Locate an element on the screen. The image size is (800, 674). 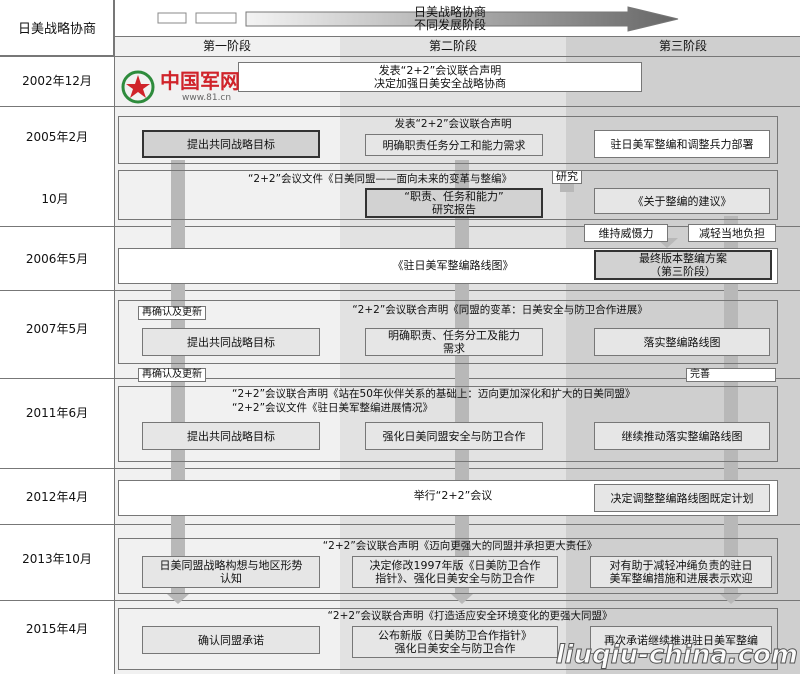
header-corner-label: 日美战略协商 is located at coordinates (56, 29).